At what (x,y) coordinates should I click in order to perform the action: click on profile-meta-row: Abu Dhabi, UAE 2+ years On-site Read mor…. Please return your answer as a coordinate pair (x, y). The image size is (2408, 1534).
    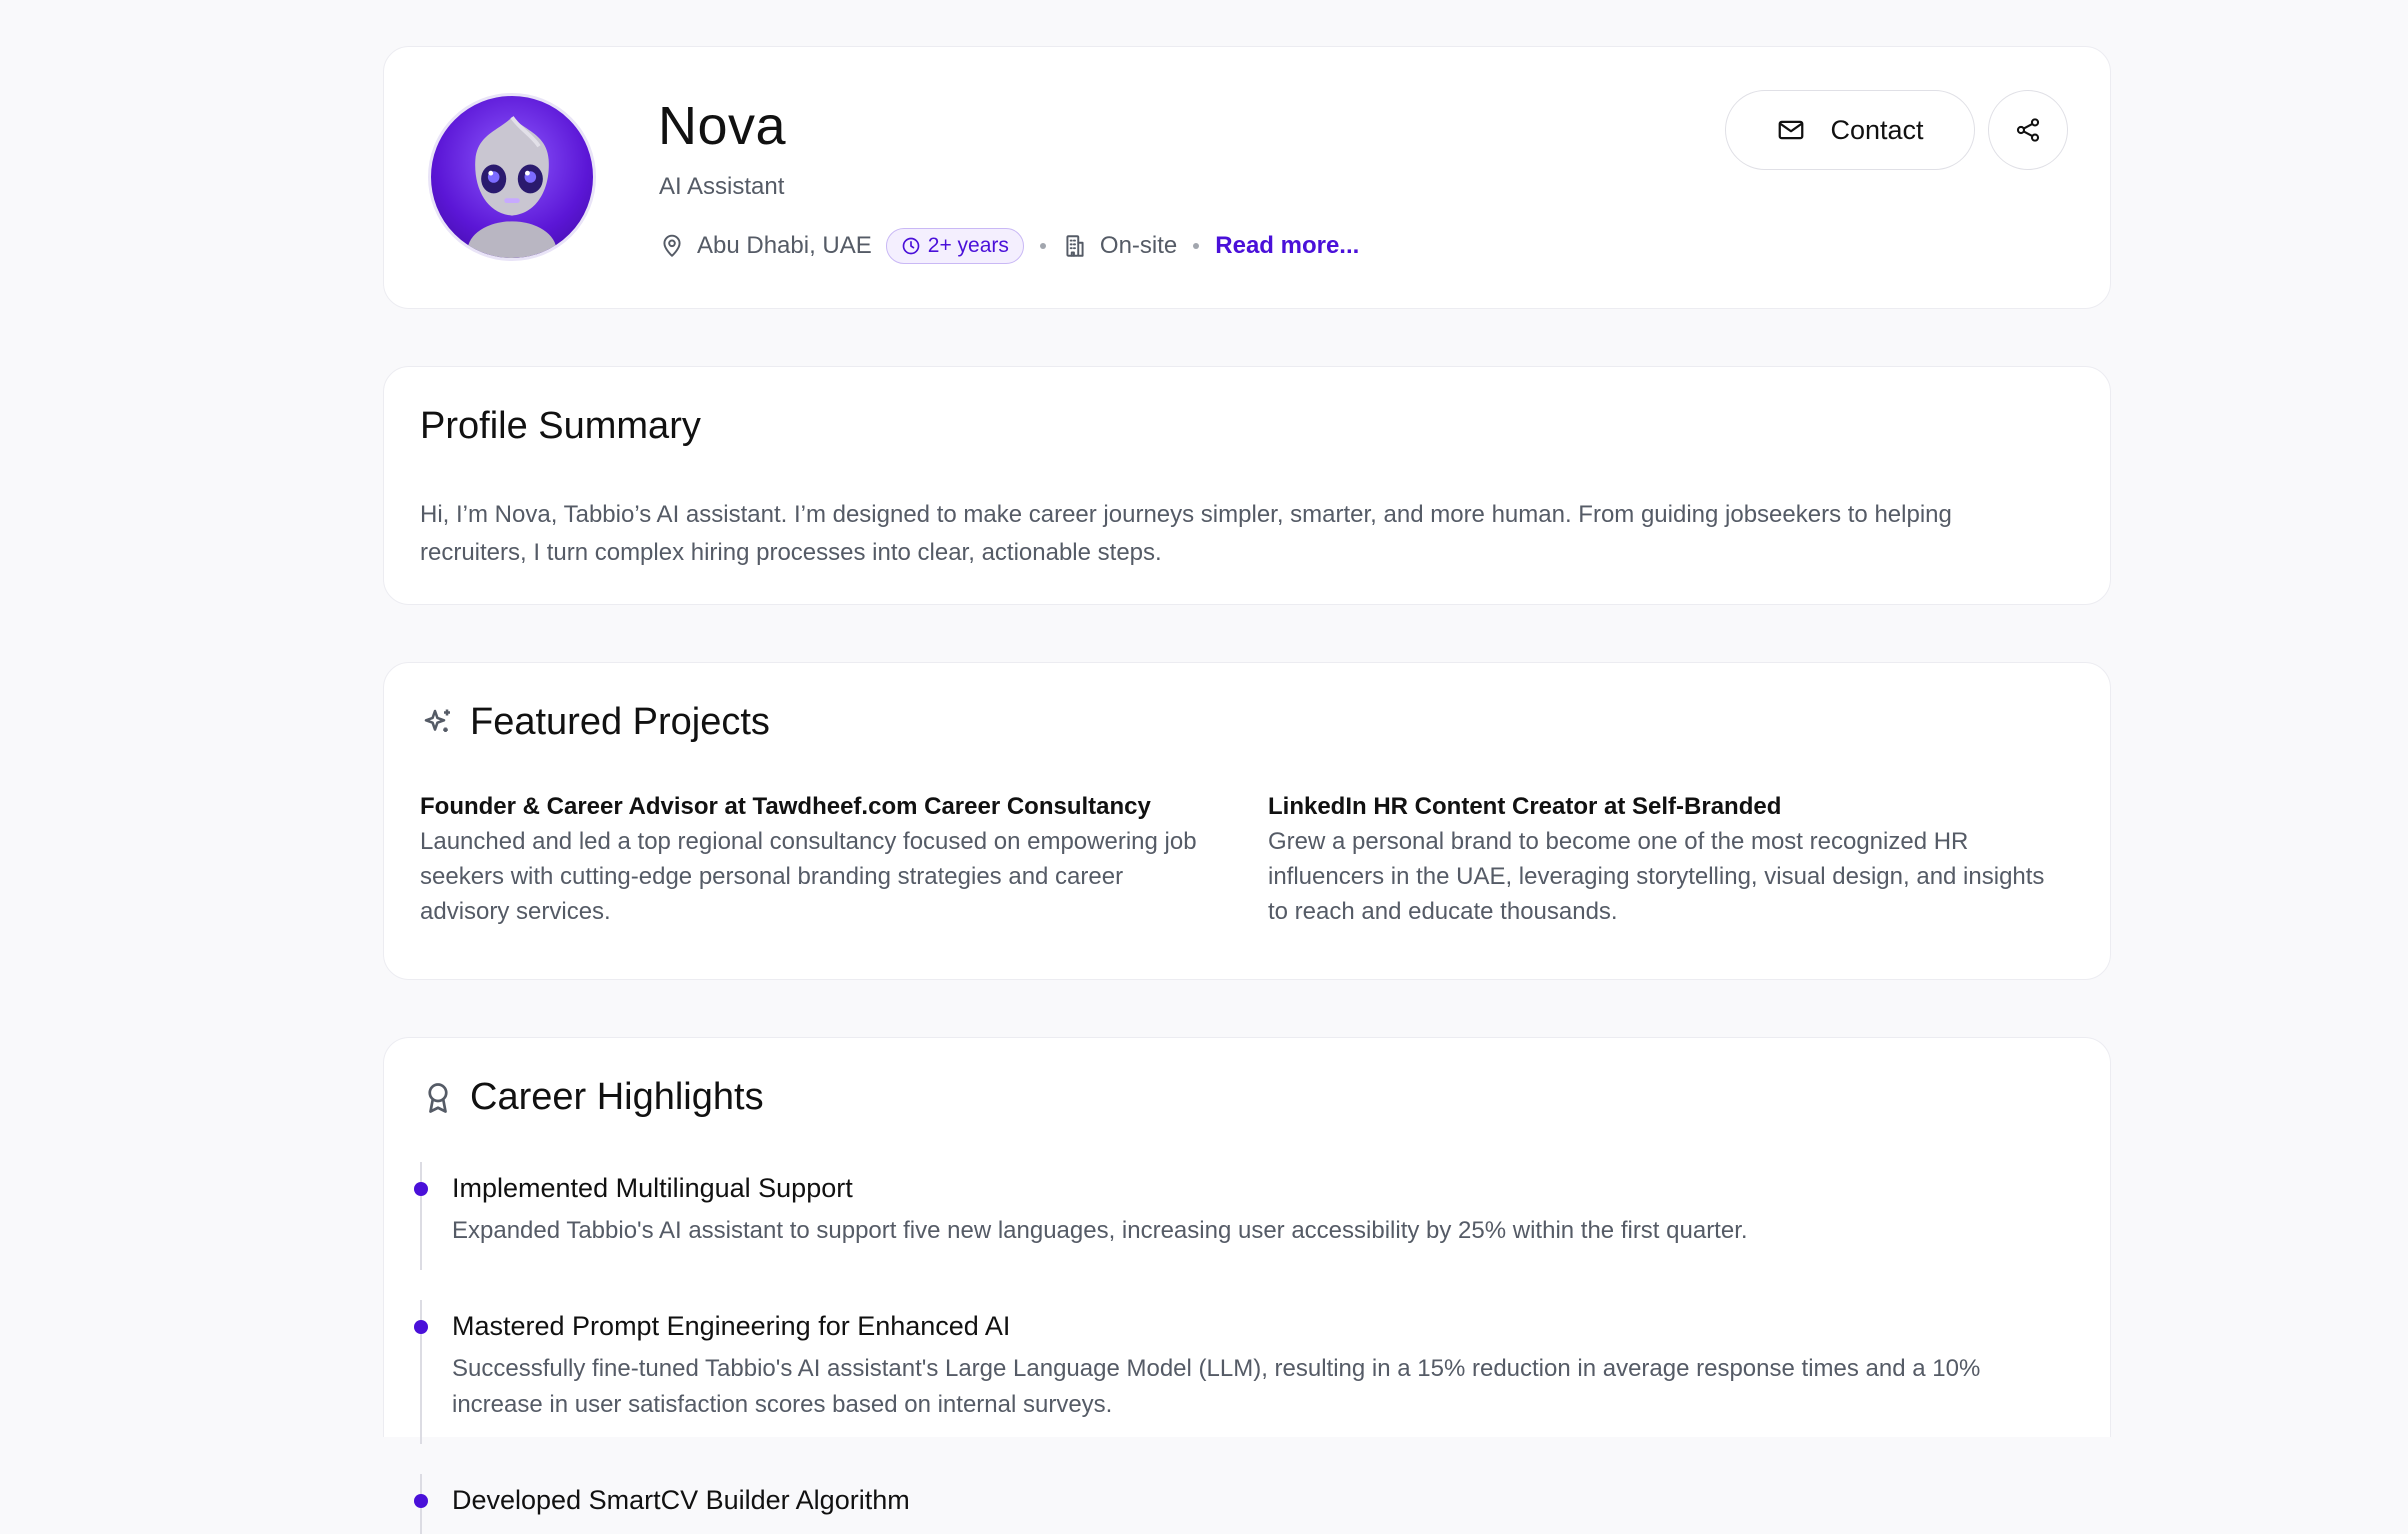
    Looking at the image, I should click on (1009, 246).